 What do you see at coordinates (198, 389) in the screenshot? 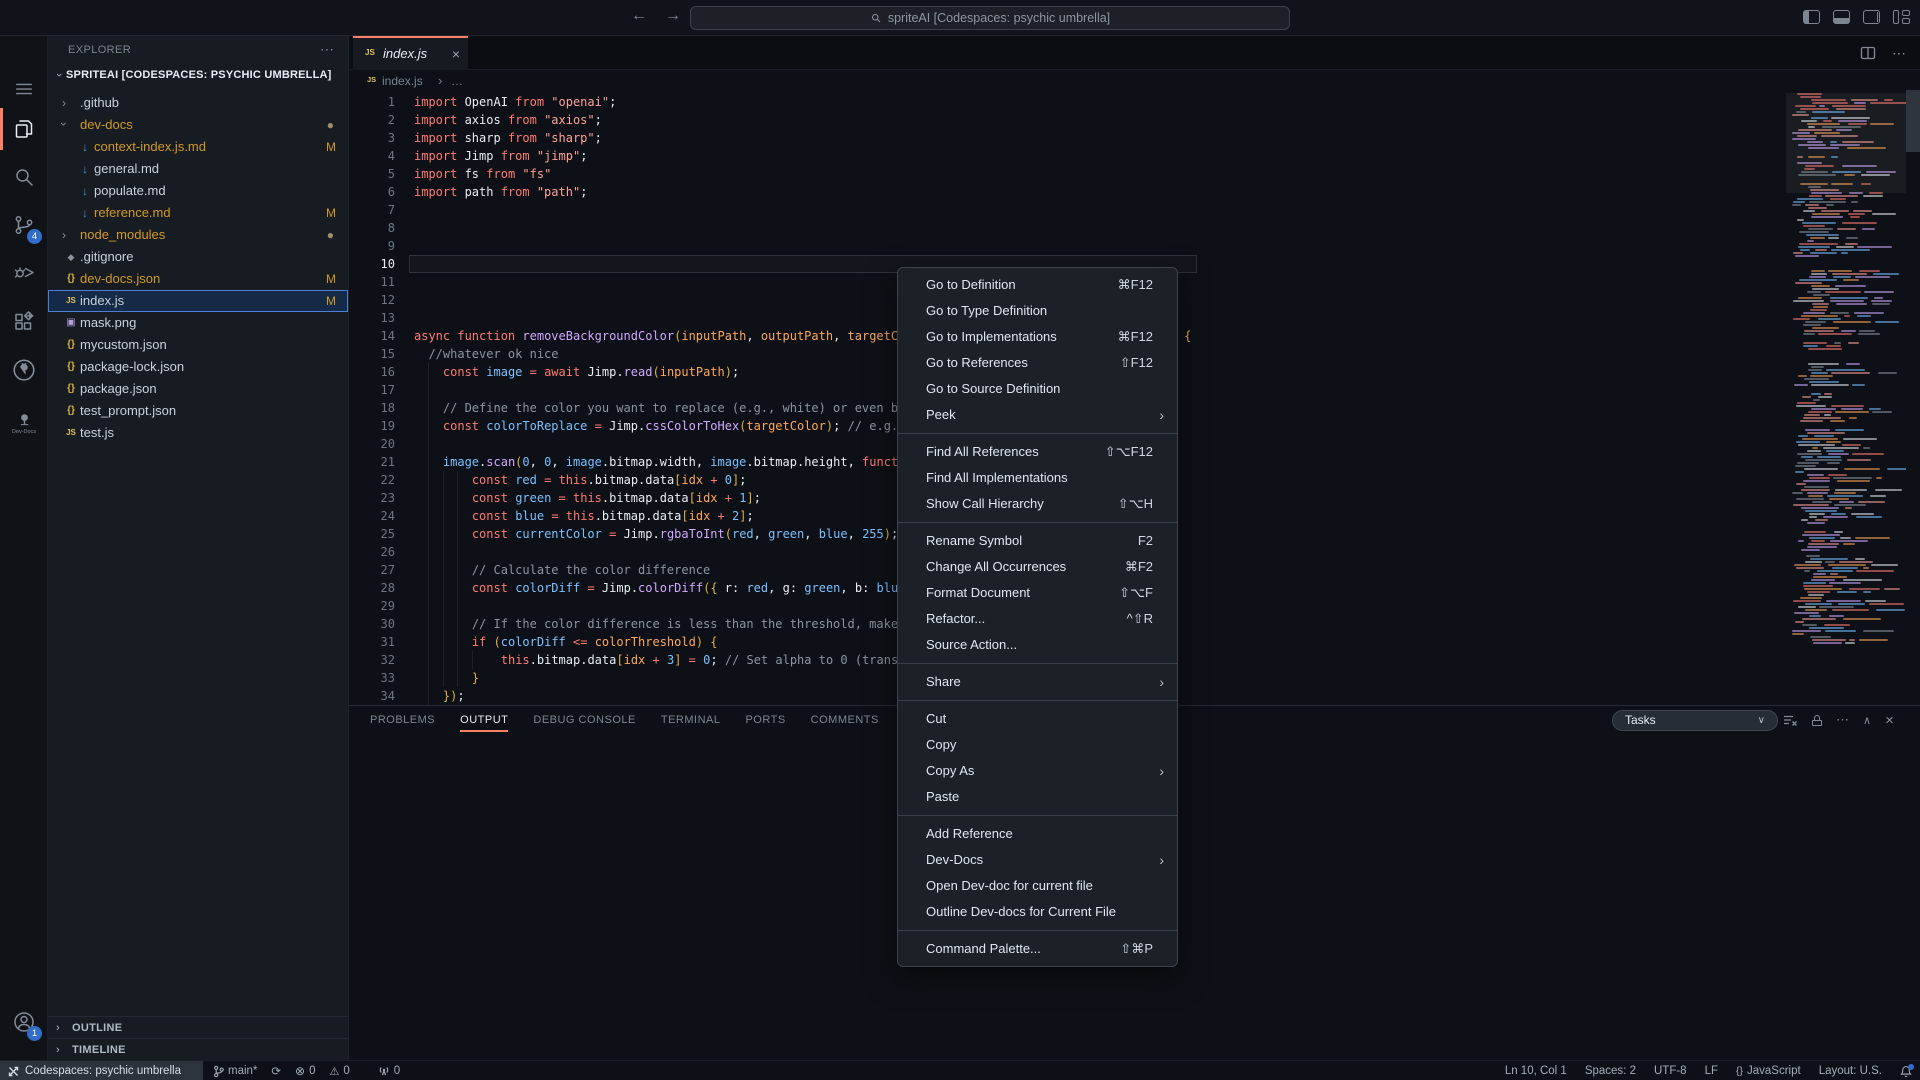
I see `tree-item-package-json: {} package.json` at bounding box center [198, 389].